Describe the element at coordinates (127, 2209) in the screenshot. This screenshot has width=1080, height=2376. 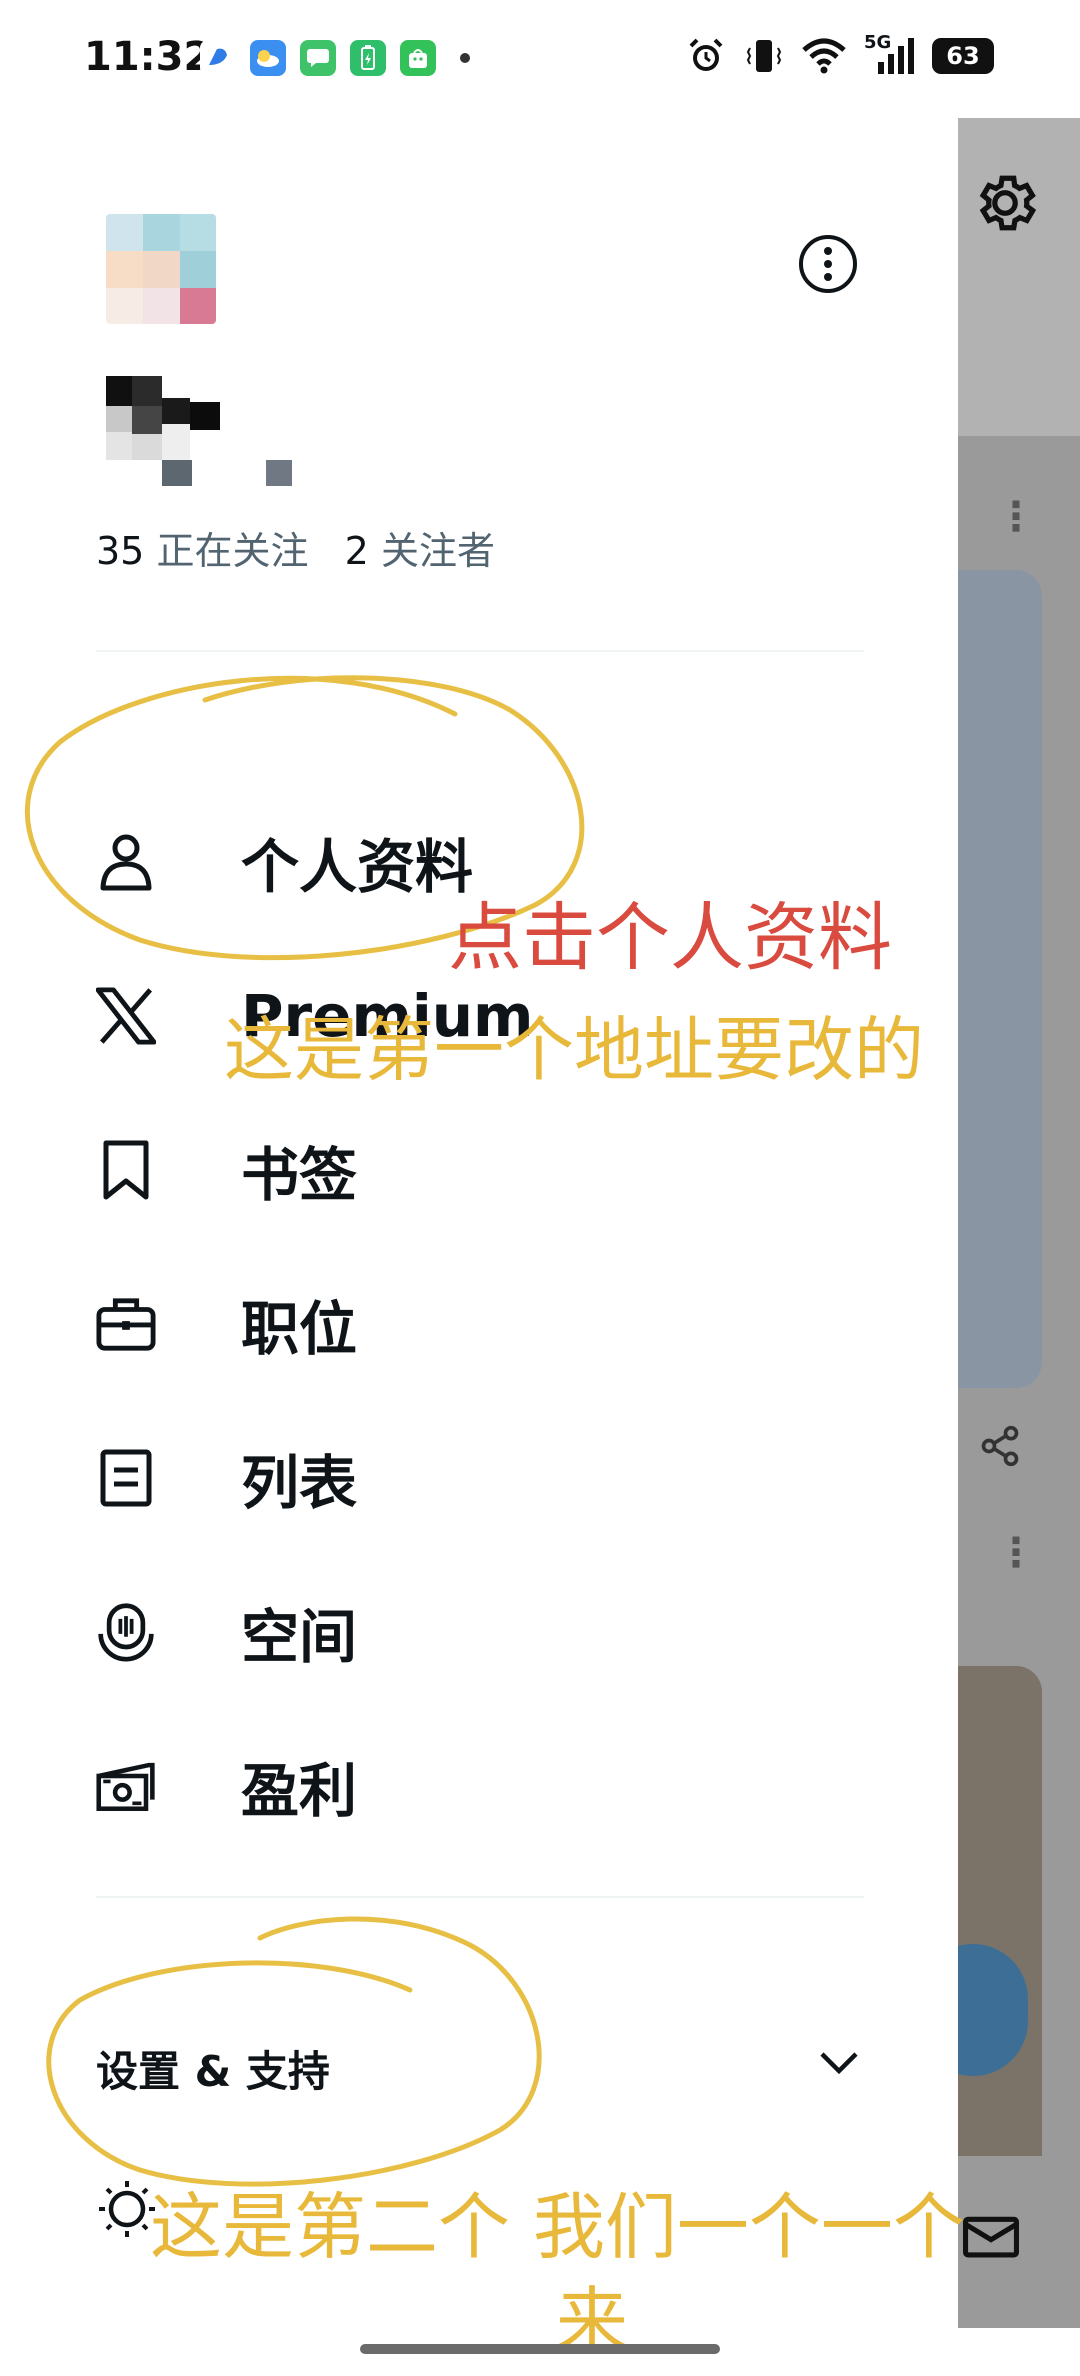
I see `display-theme-icon` at that location.